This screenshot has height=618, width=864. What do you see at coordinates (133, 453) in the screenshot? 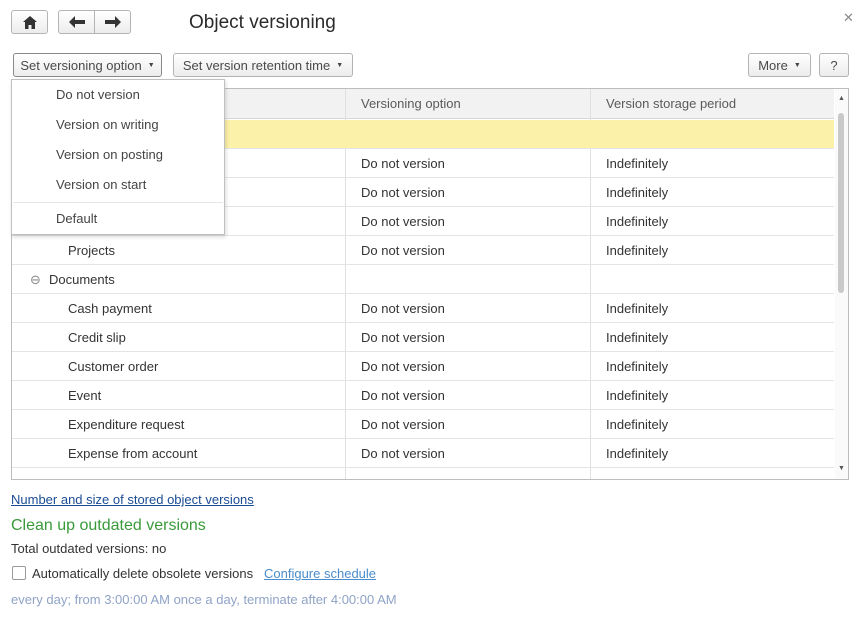
I see `row-name: Expense from account` at bounding box center [133, 453].